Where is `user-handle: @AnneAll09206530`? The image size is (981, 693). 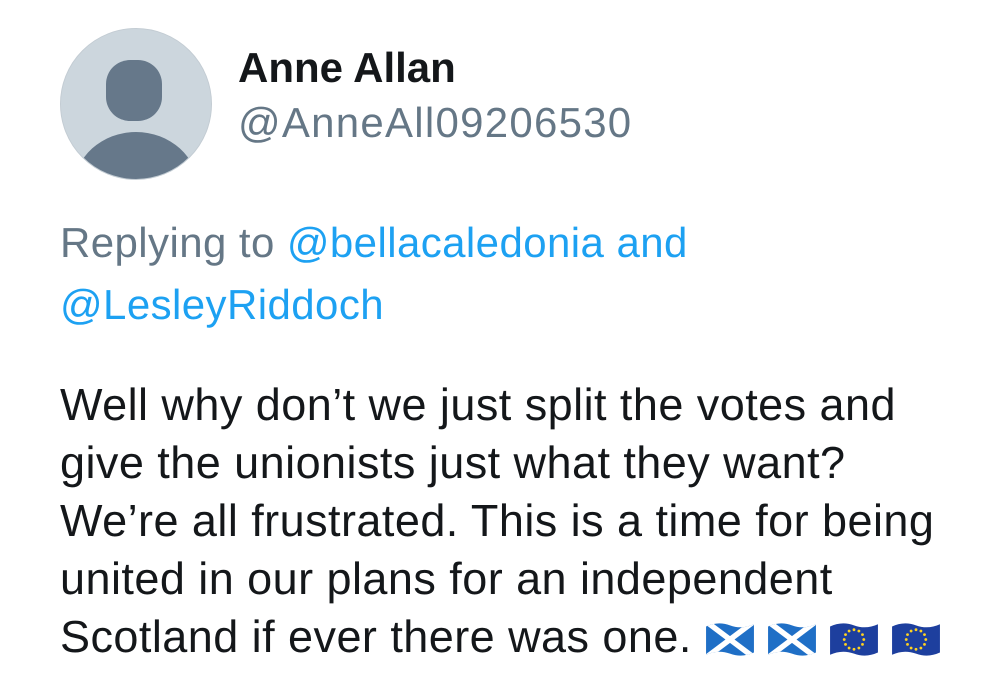
user-handle: @AnneAll09206530 is located at coordinates (435, 123).